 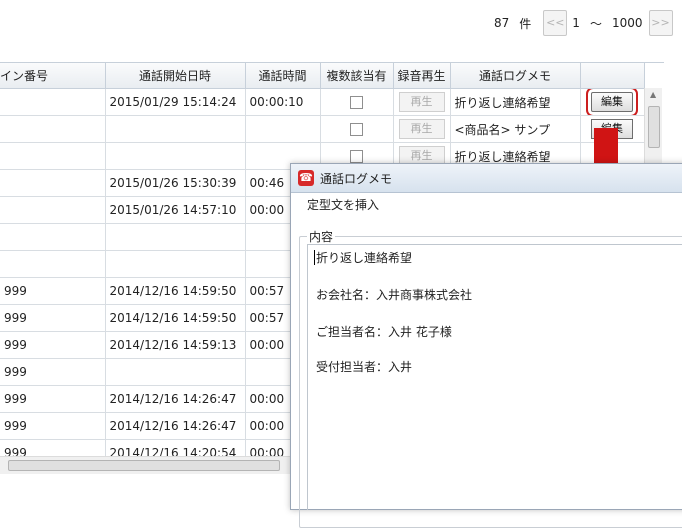 I want to click on cell-memo: <商品名> サンプ, so click(x=515, y=129).